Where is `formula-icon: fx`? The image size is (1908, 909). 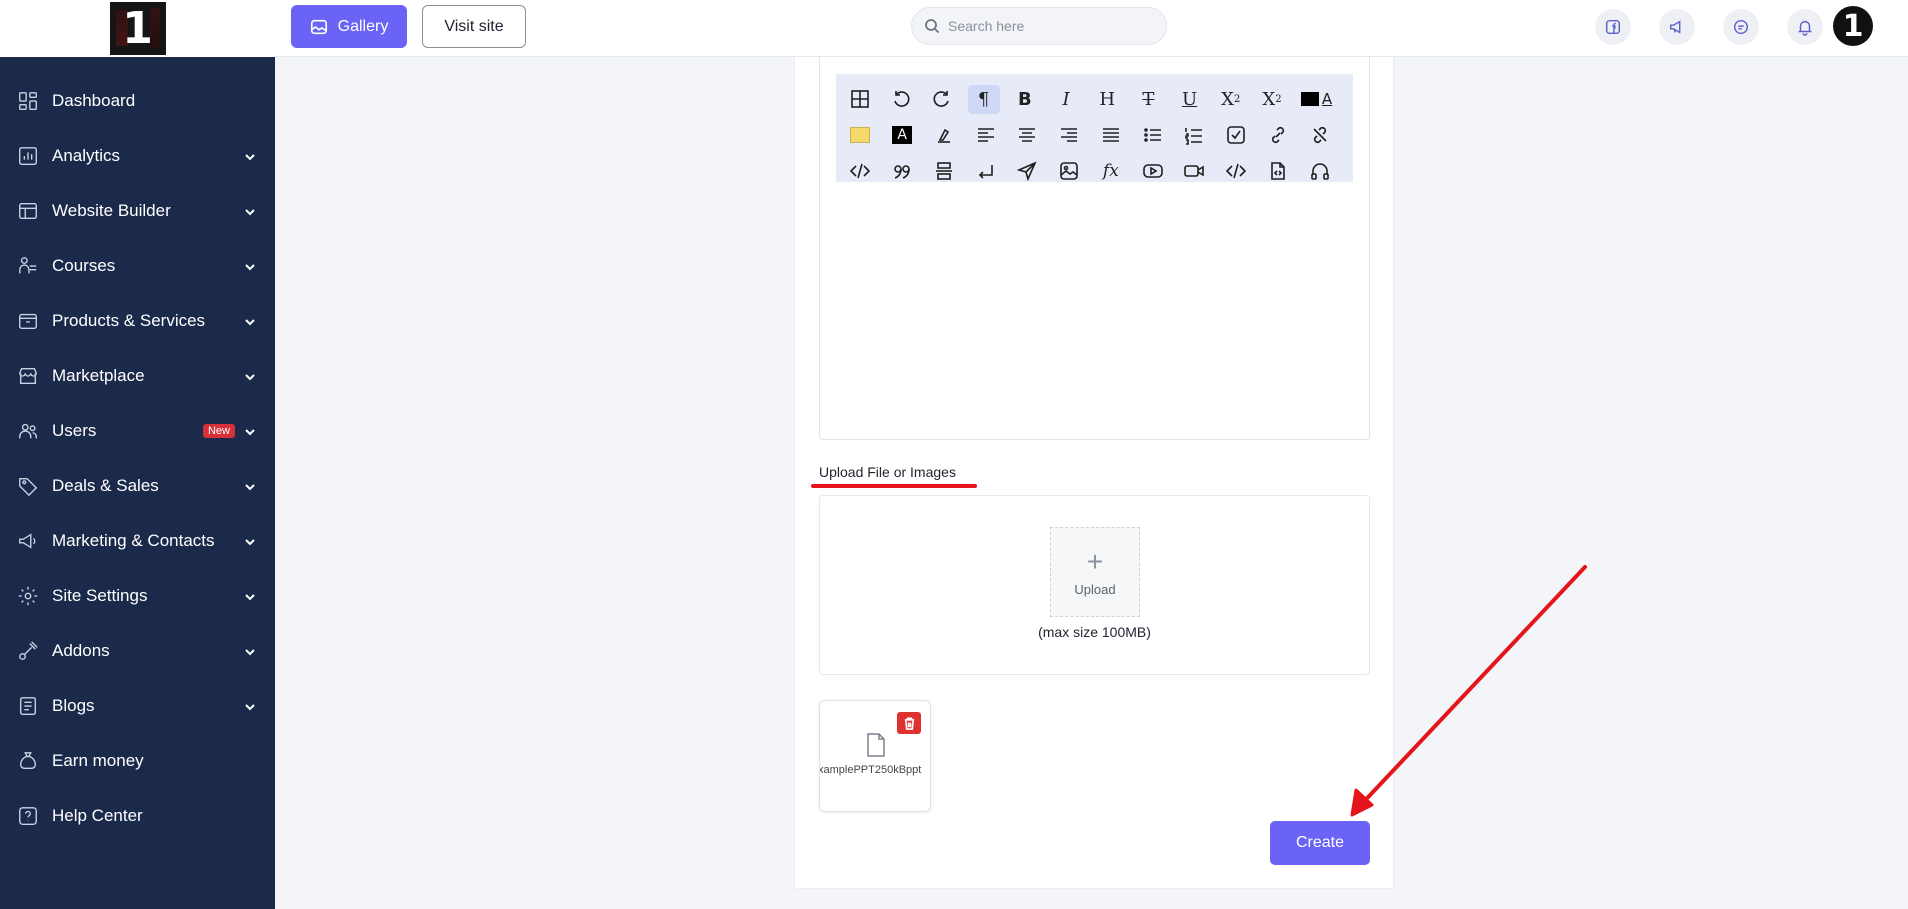 formula-icon: fx is located at coordinates (1111, 171).